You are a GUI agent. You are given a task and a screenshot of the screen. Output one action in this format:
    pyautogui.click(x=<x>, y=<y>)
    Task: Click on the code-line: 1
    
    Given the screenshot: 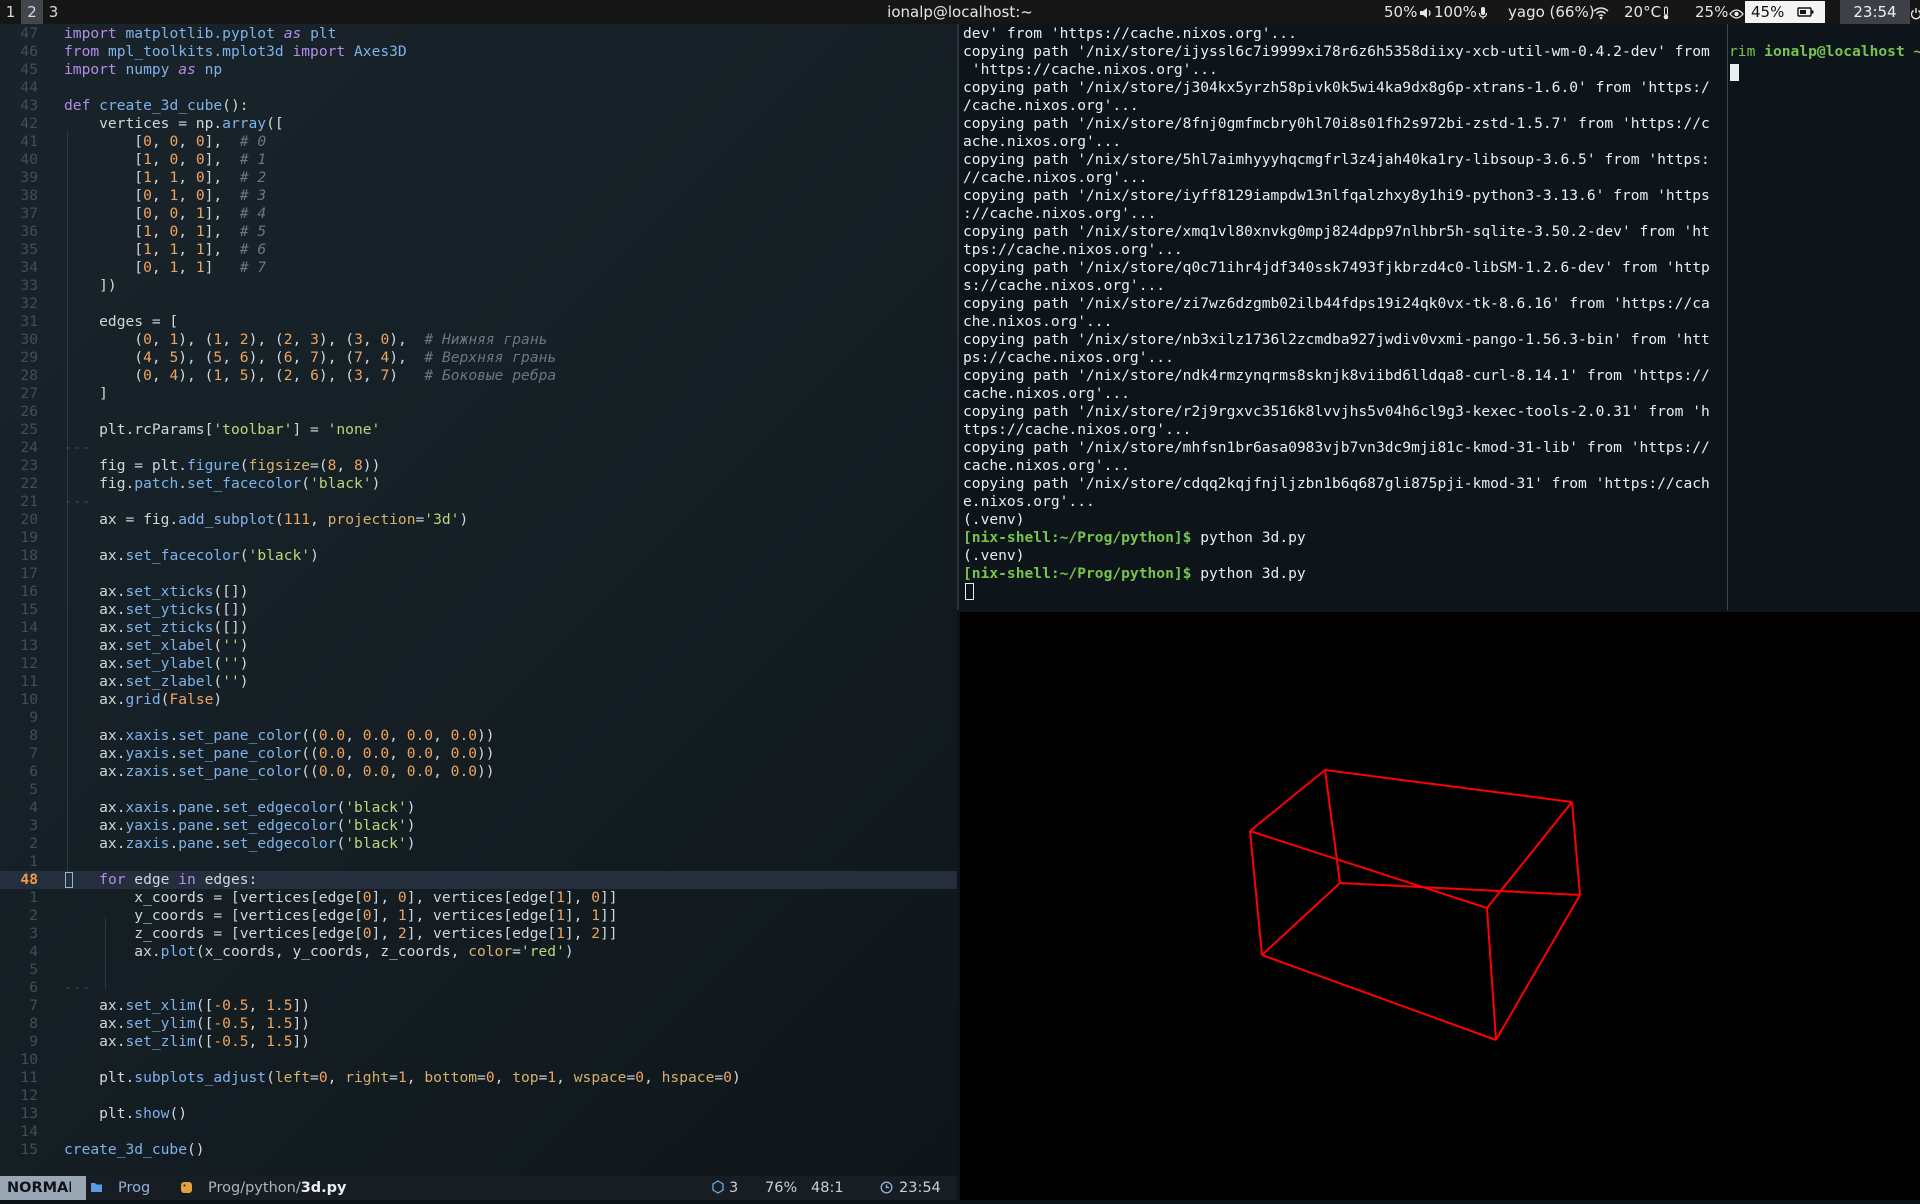 What is the action you would take?
    pyautogui.click(x=478, y=862)
    